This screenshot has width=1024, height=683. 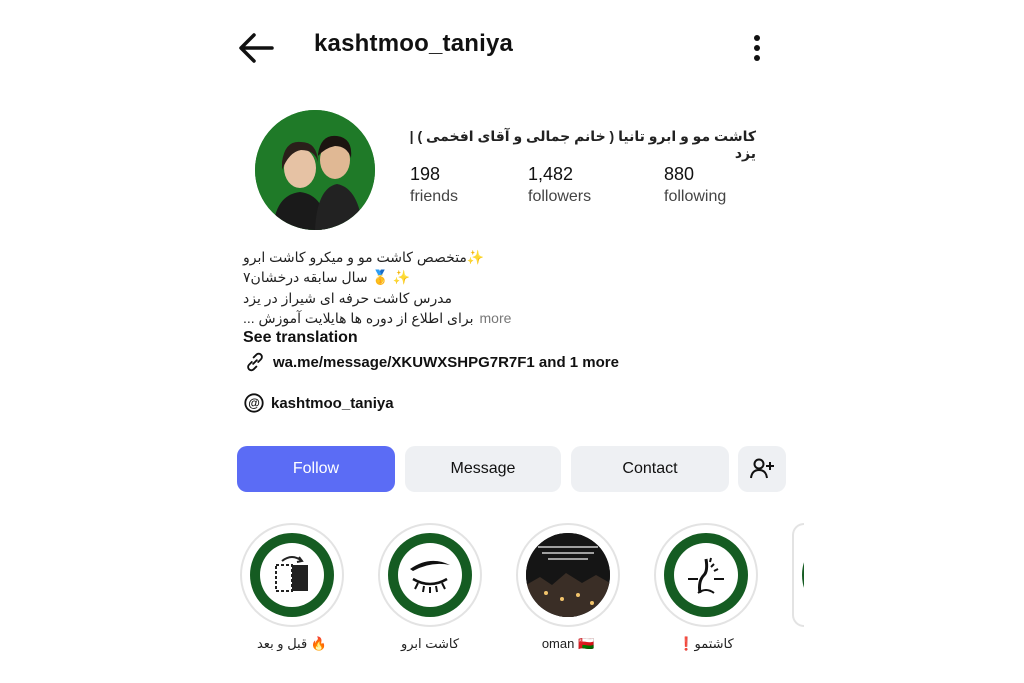 What do you see at coordinates (560, 196) in the screenshot?
I see `stat-label: followers` at bounding box center [560, 196].